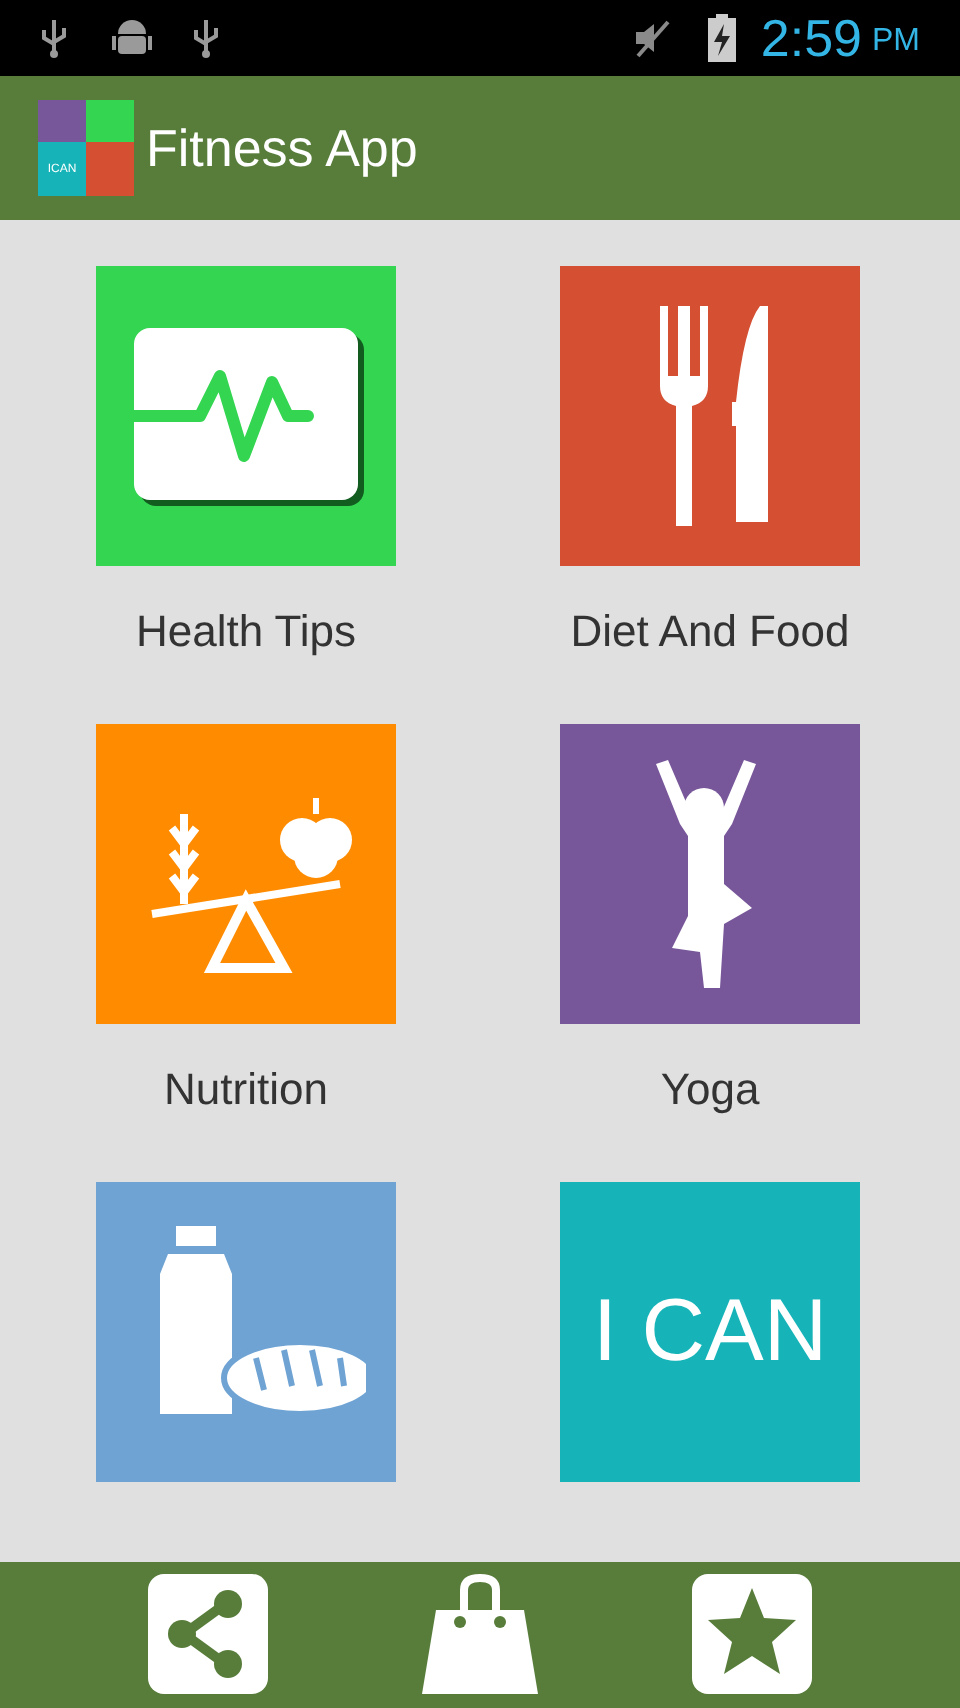 This screenshot has height=1708, width=960. I want to click on menu-tile: I CAN, so click(710, 1332).